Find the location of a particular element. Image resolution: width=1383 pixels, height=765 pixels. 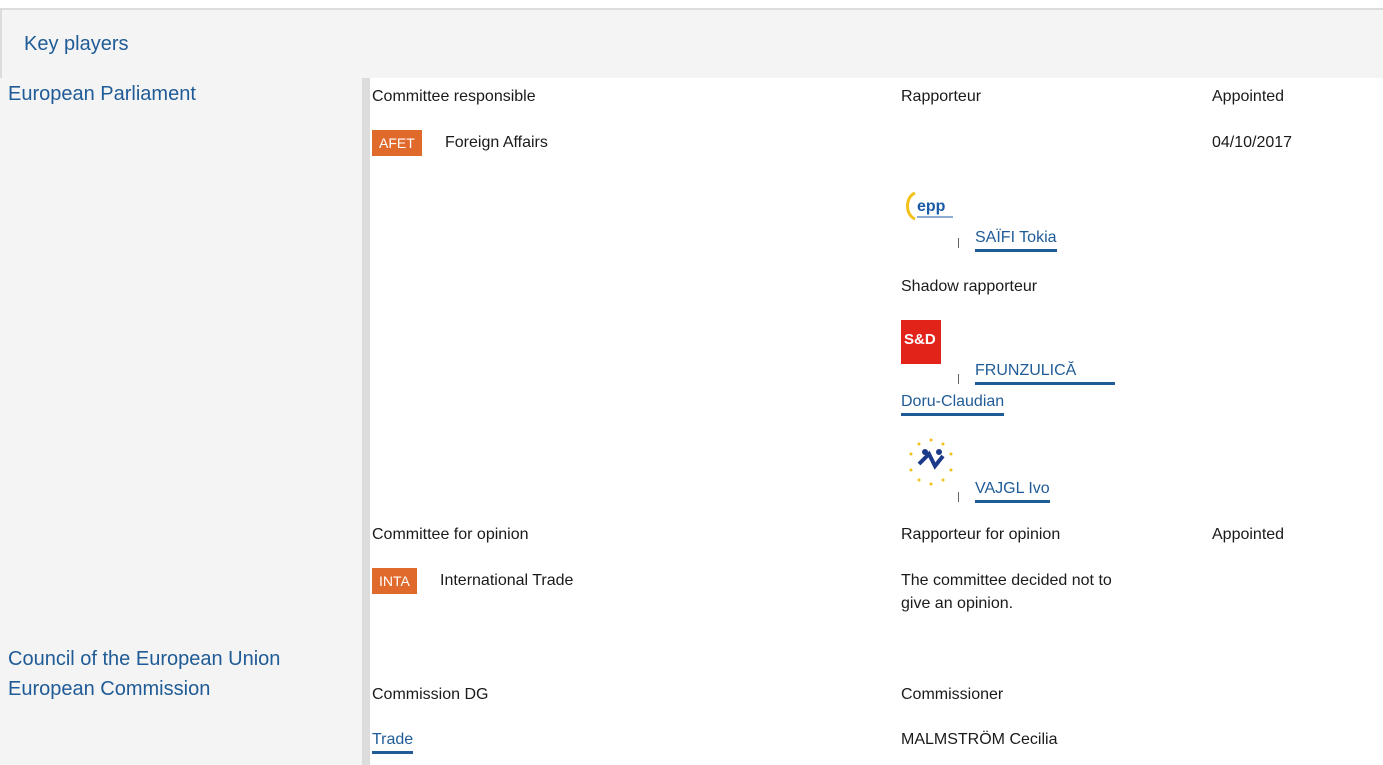

key-players-header: Key players is located at coordinates (691, 43).